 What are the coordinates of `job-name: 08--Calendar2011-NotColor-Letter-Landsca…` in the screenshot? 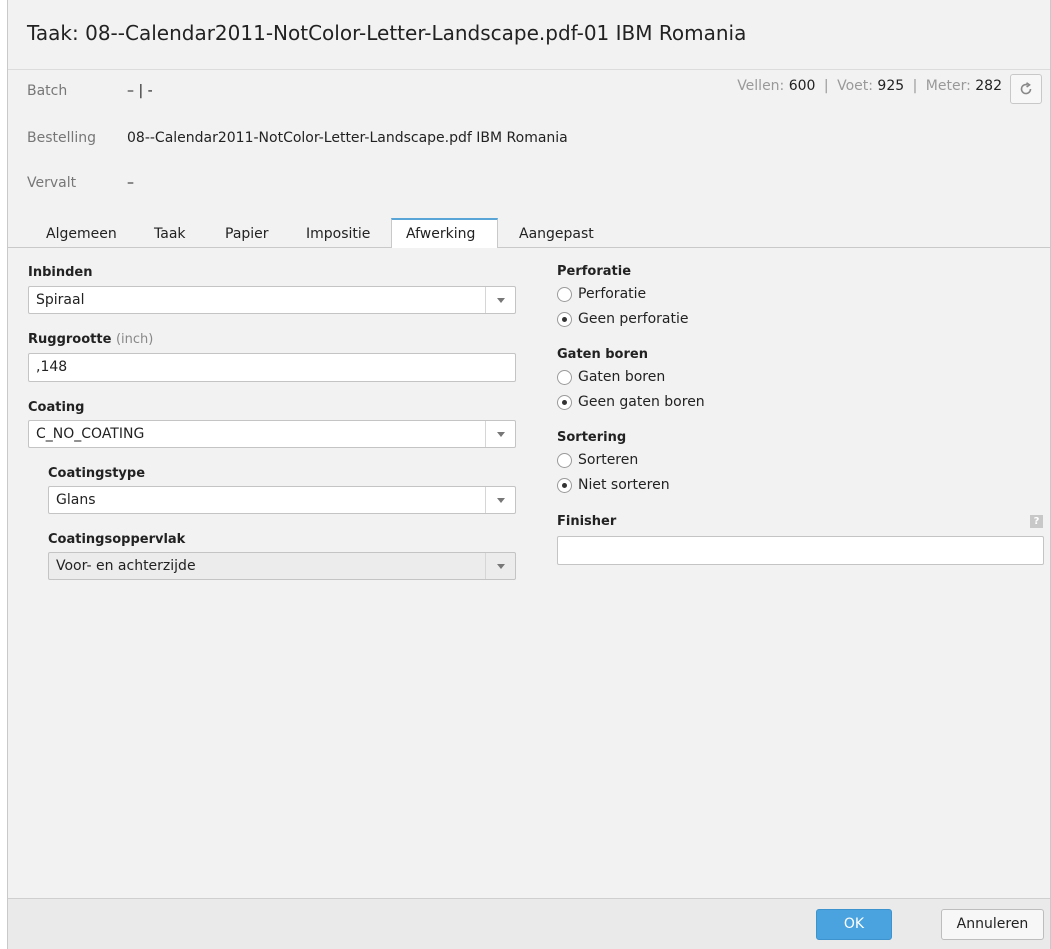 It's located at (416, 33).